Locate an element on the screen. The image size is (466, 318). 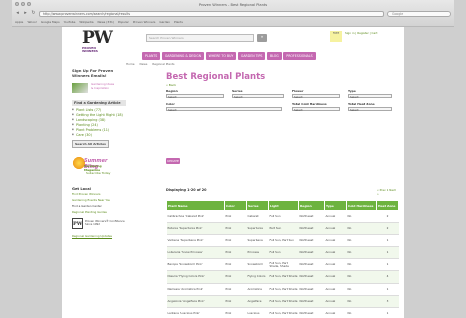
column-header: Type is located at coordinates (335, 205).